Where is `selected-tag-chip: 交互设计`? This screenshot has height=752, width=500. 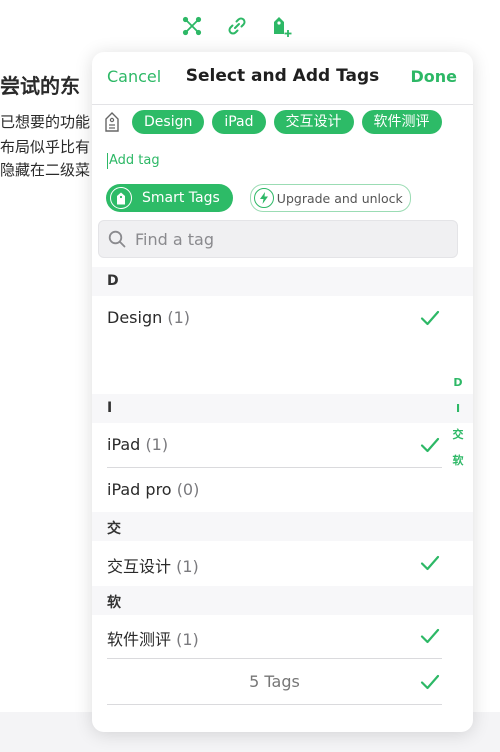
selected-tag-chip: 交互设计 is located at coordinates (313, 122).